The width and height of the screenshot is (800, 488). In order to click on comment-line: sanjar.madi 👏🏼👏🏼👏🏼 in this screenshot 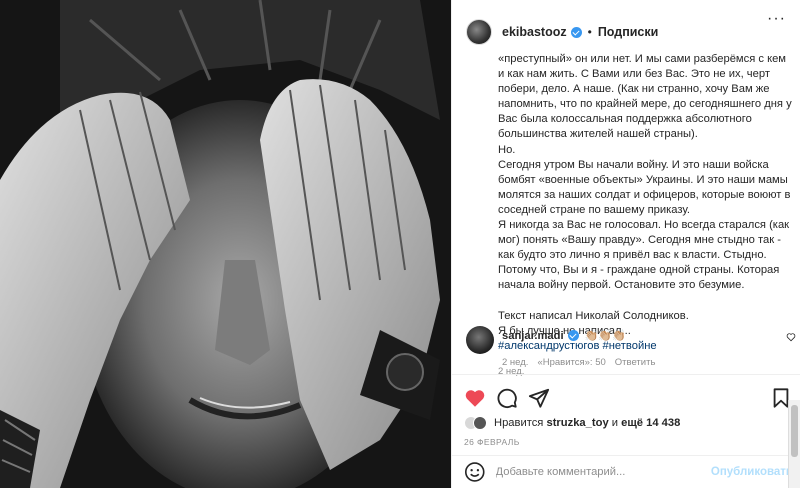, I will do `click(578, 336)`.